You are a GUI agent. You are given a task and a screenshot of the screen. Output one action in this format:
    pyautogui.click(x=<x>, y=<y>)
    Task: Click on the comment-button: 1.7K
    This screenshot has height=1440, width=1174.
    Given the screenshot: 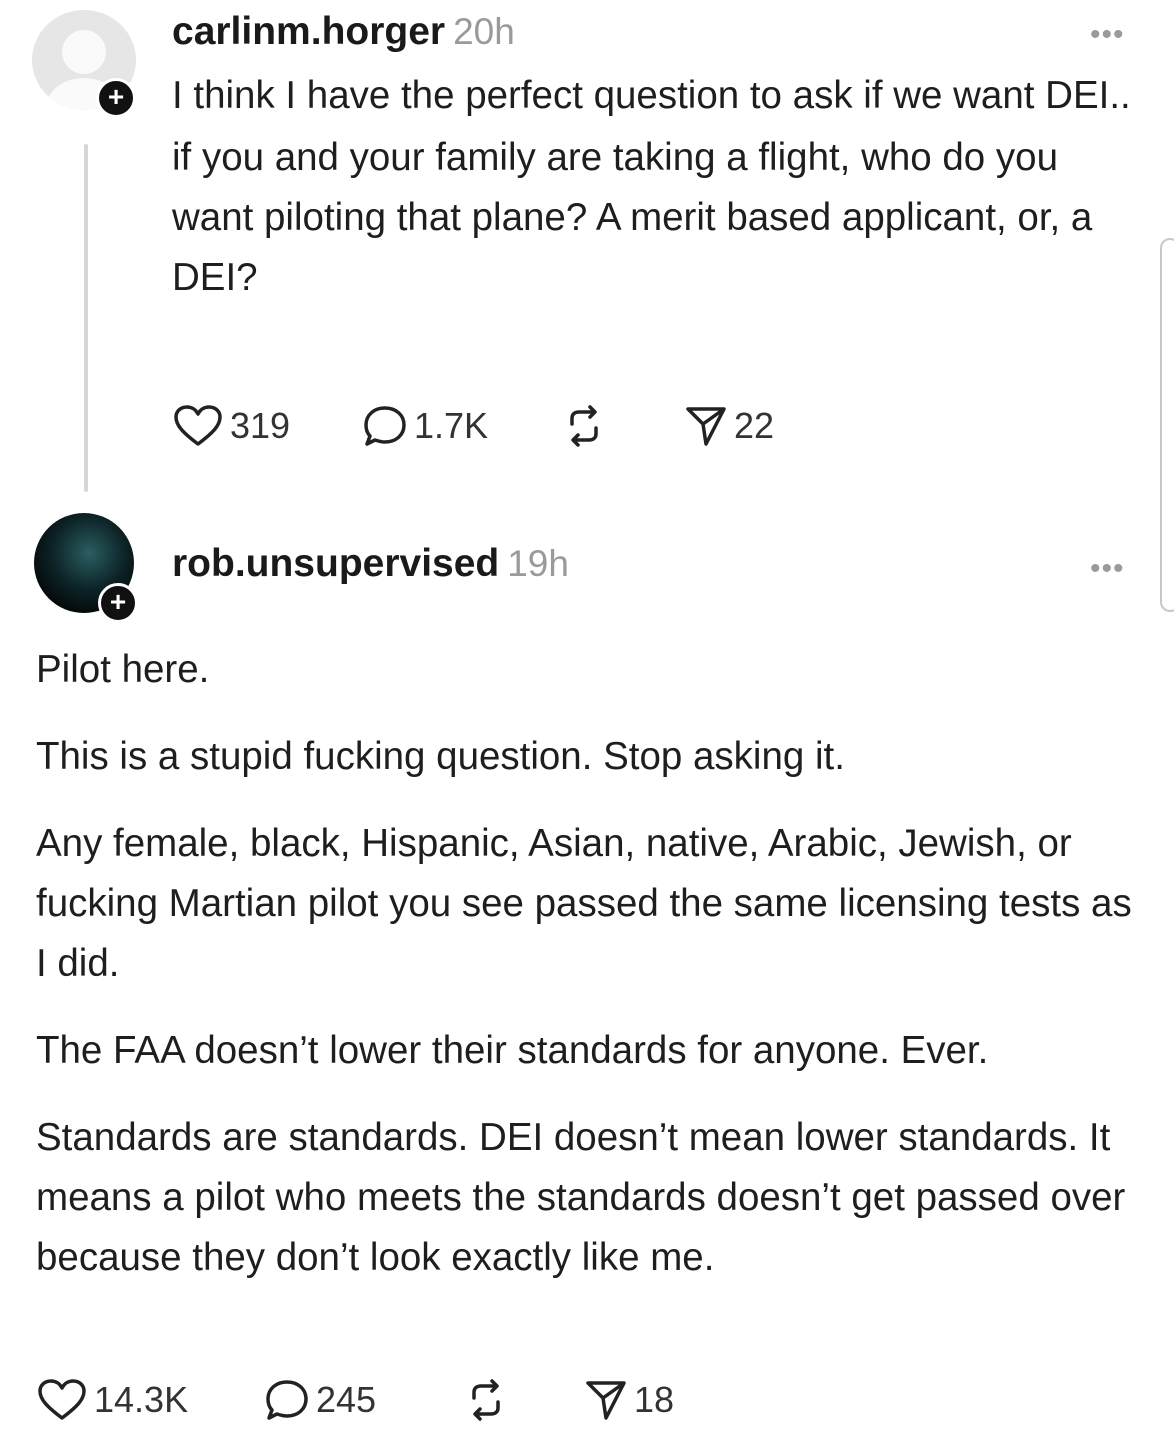 What is the action you would take?
    pyautogui.click(x=461, y=426)
    